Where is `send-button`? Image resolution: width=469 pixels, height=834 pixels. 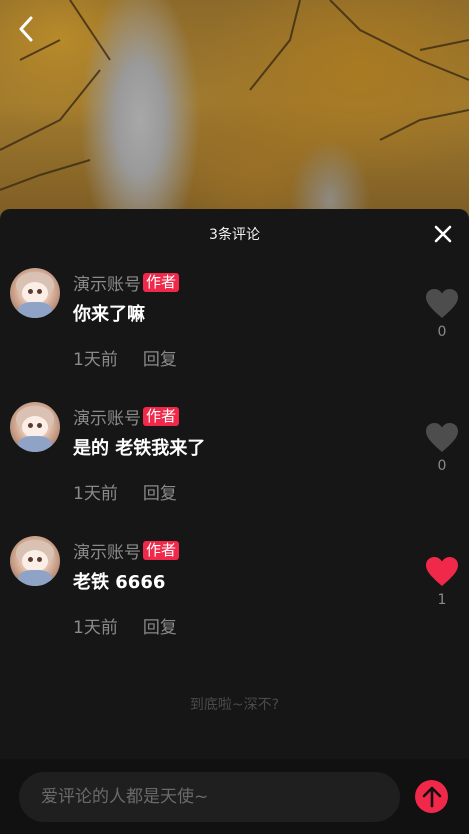
send-button is located at coordinates (431, 796).